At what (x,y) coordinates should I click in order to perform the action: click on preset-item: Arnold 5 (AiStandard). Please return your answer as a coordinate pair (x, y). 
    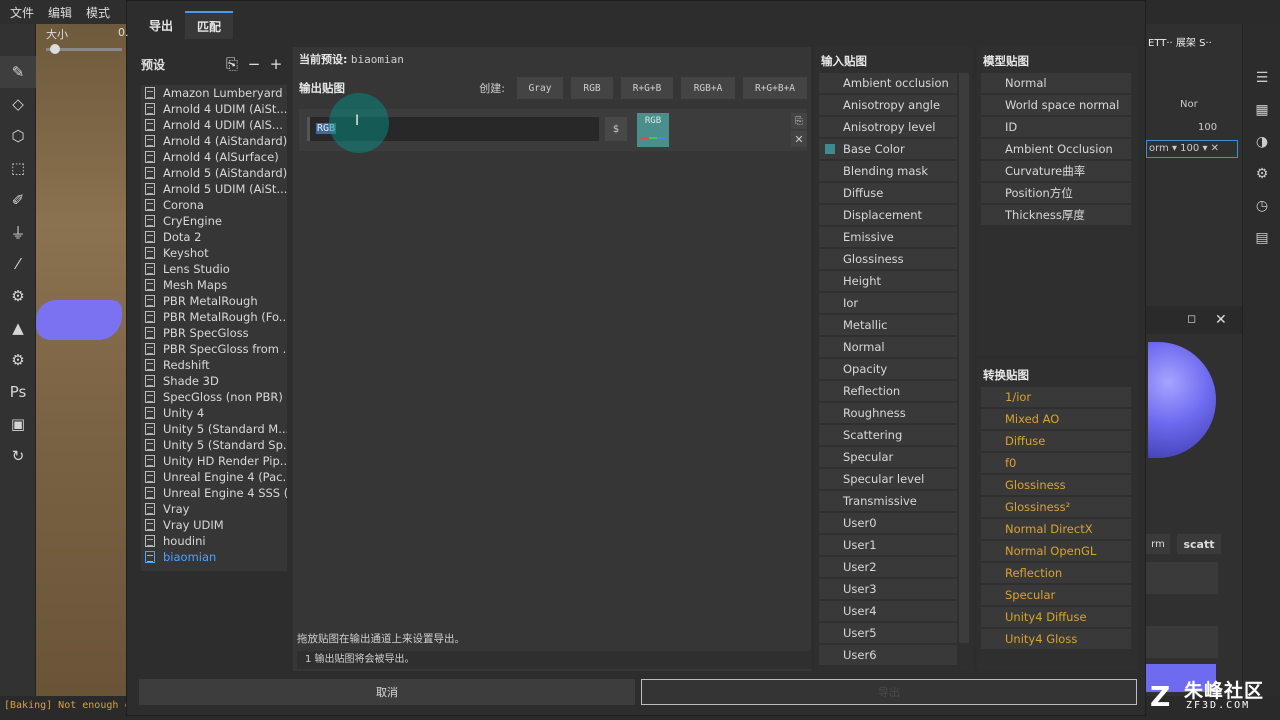
    Looking at the image, I should click on (214, 173).